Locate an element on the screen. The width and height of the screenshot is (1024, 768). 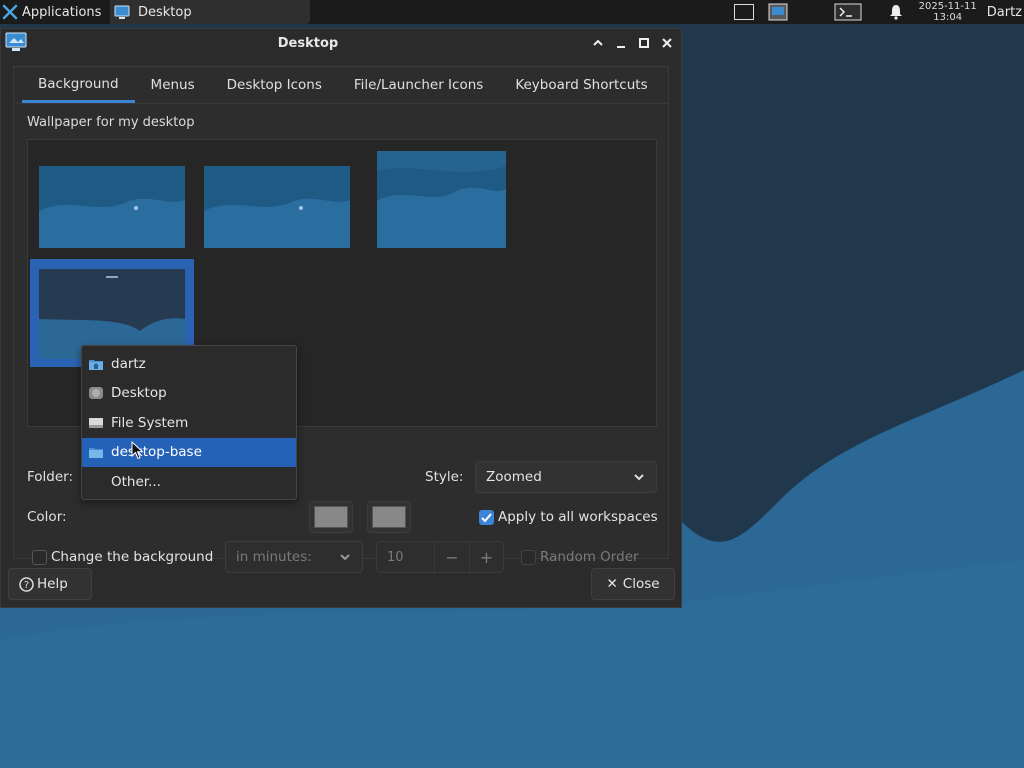
tab-menus: Menus is located at coordinates (173, 85).